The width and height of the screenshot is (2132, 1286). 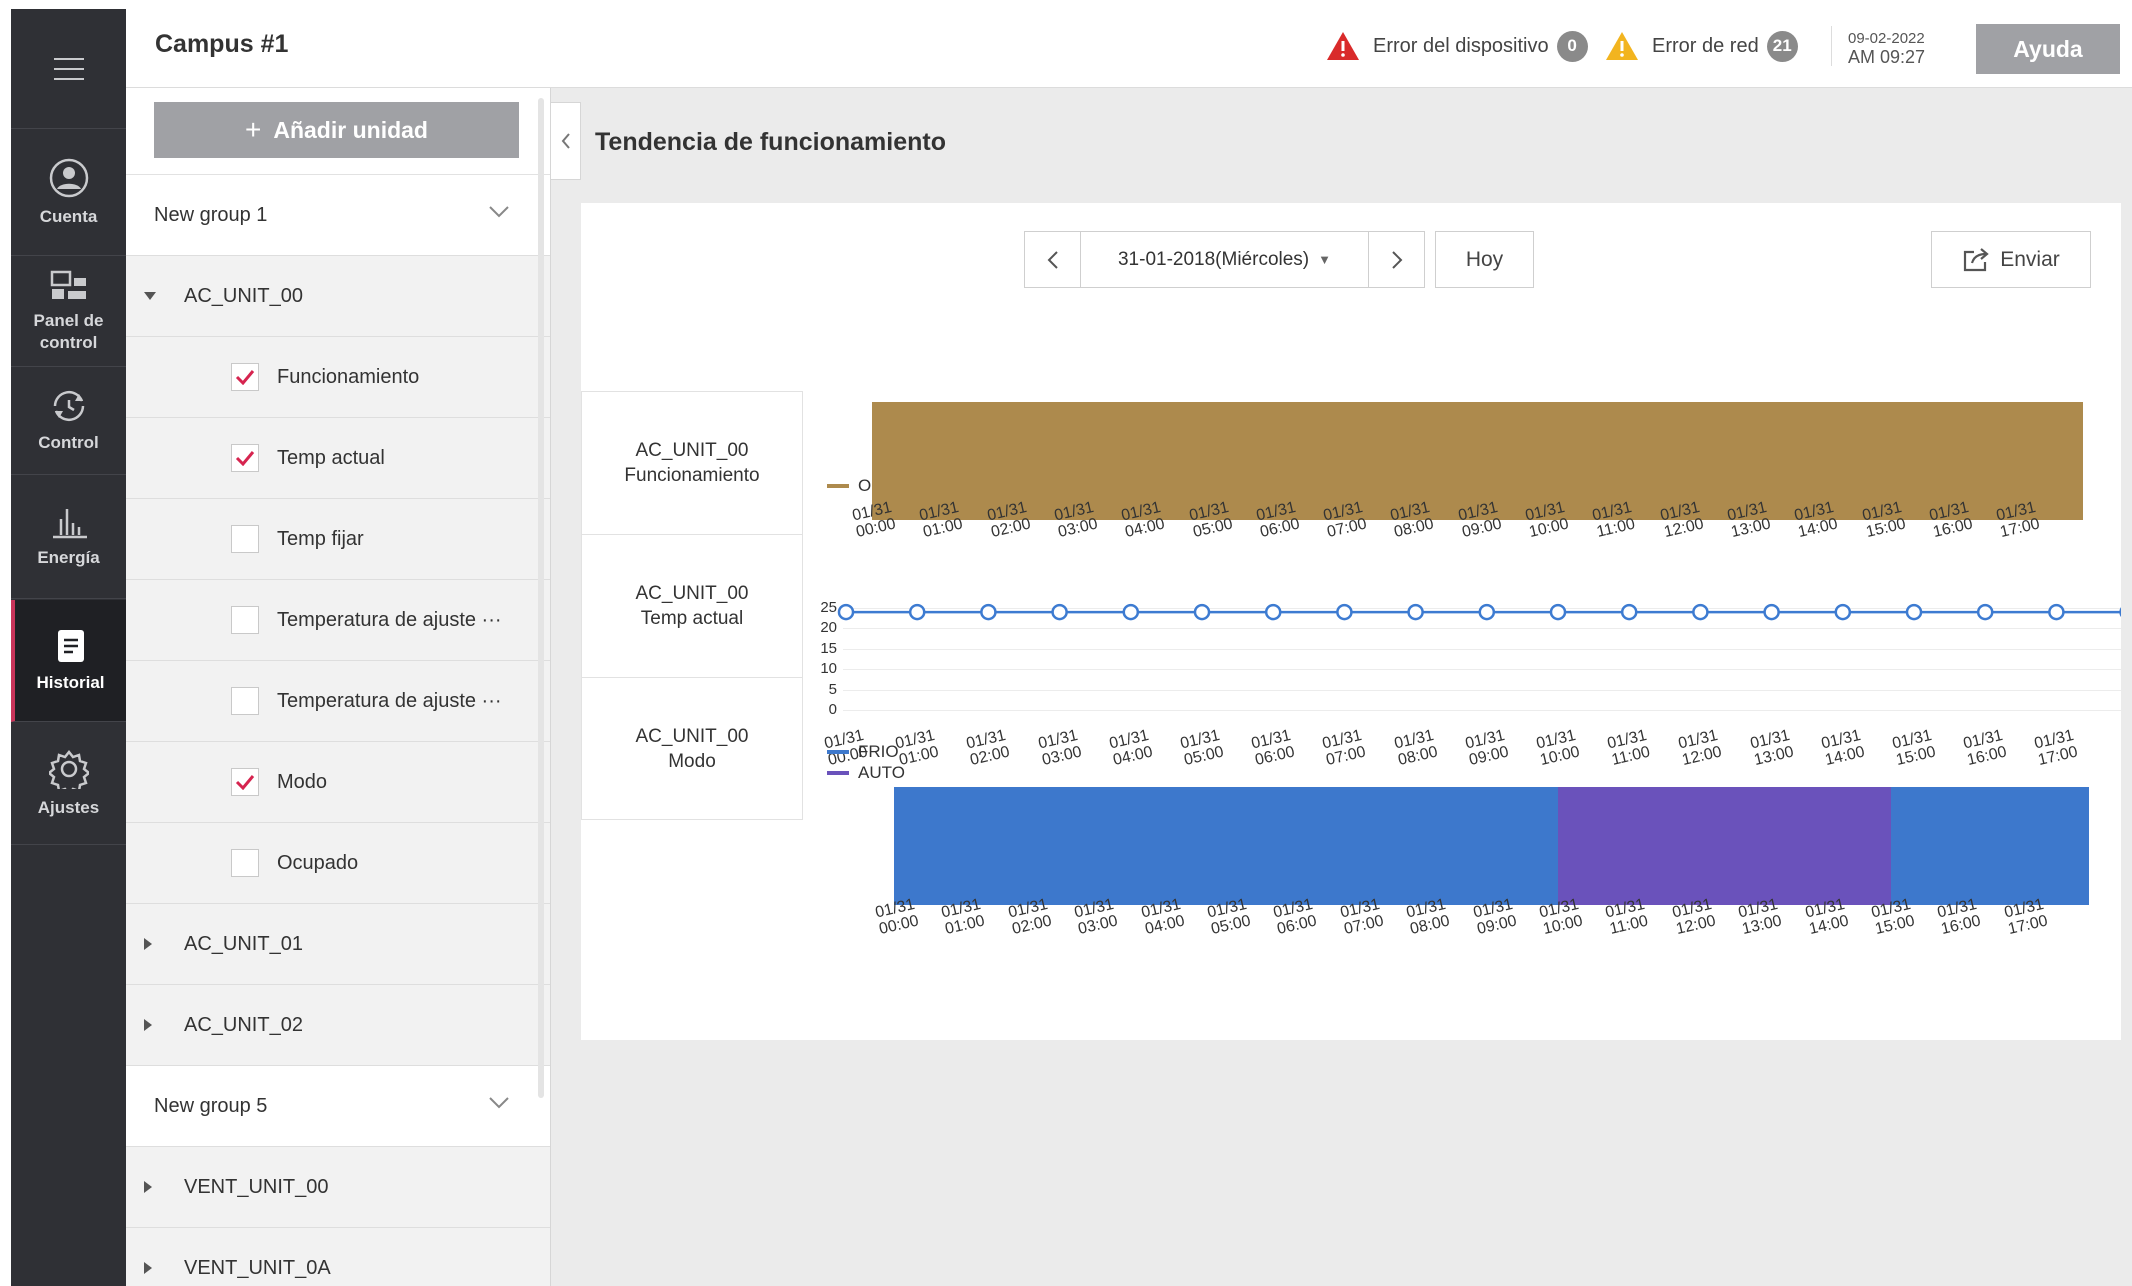 I want to click on dashboard-icon, so click(x=68, y=284).